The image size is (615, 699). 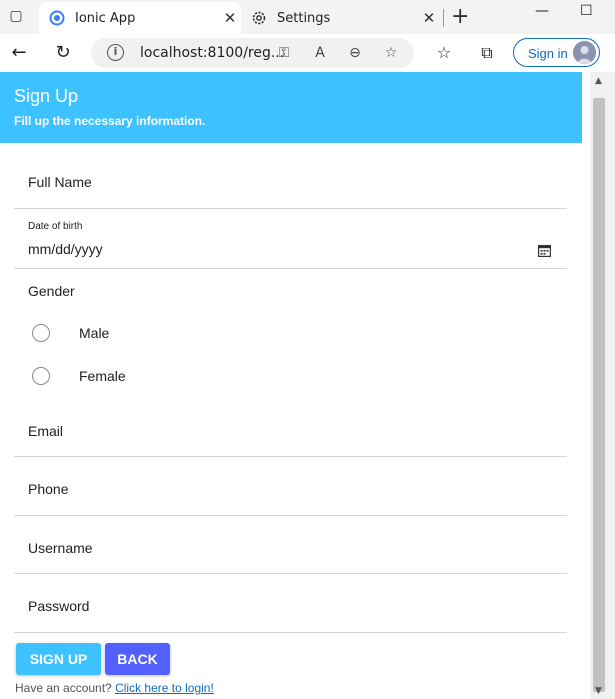 What do you see at coordinates (284, 53) in the screenshot?
I see `key-icon: ⚿` at bounding box center [284, 53].